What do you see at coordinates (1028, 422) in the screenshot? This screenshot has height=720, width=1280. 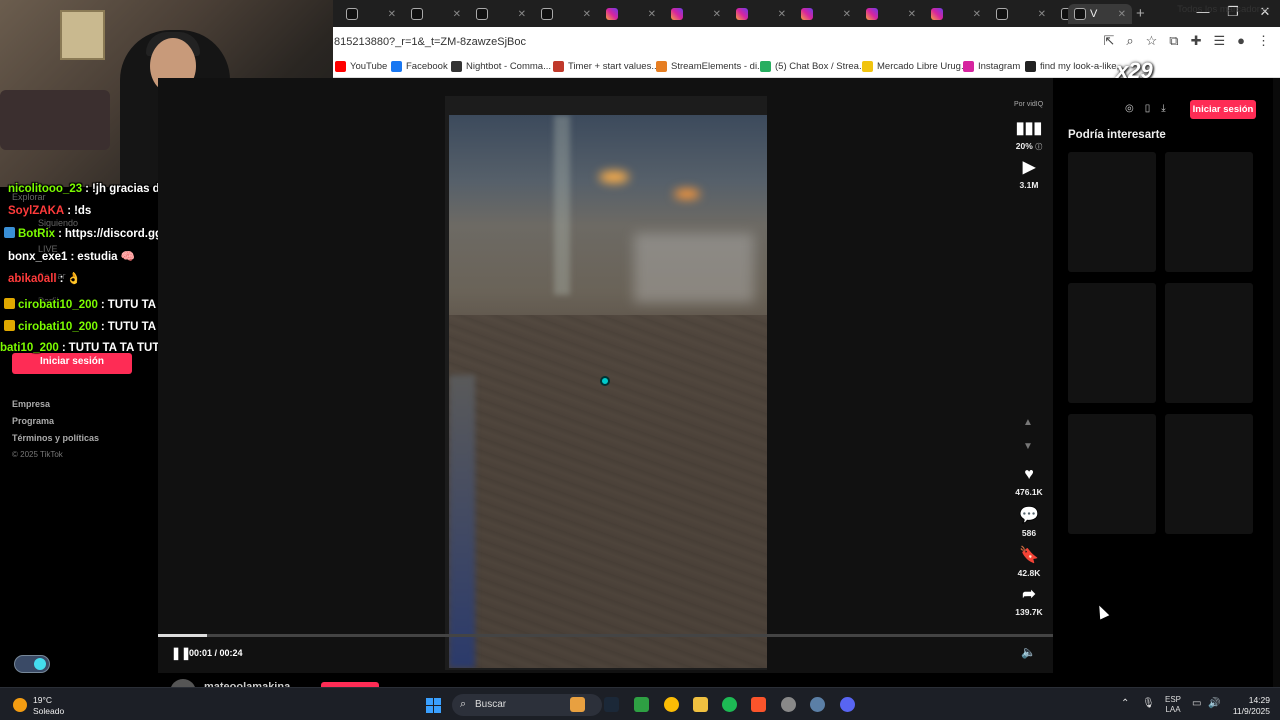 I see `chevron-up-icon: ▲` at bounding box center [1028, 422].